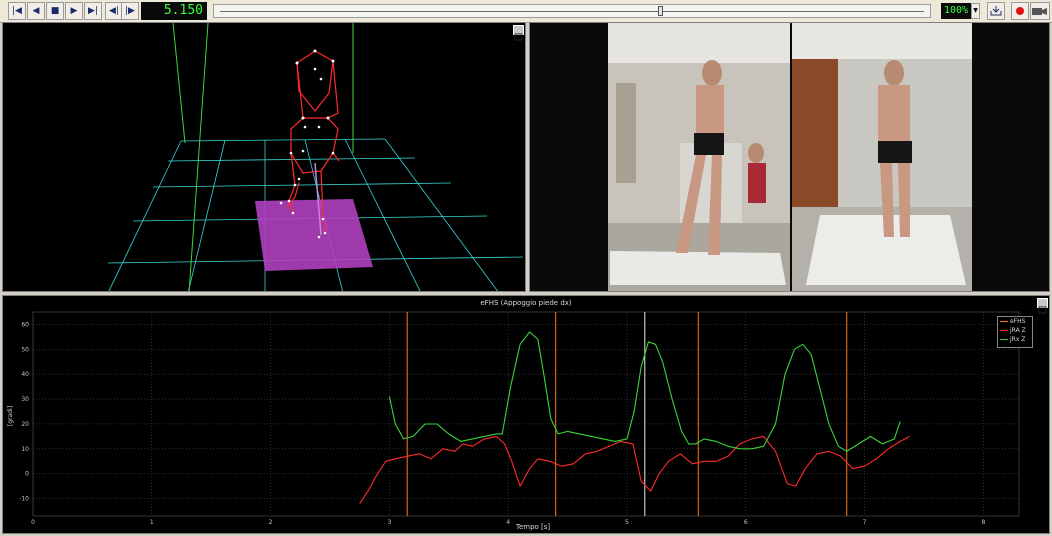 The width and height of the screenshot is (1052, 536). What do you see at coordinates (25, 424) in the screenshot?
I see `y-tick-label: 20` at bounding box center [25, 424].